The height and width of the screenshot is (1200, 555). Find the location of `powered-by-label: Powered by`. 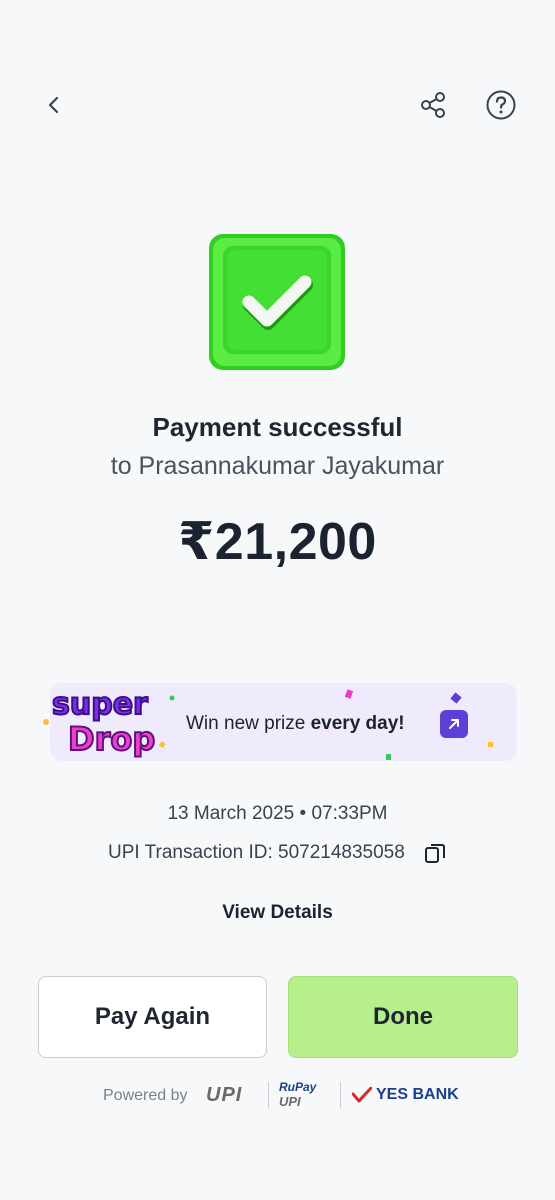

powered-by-label: Powered by is located at coordinates (145, 1095).